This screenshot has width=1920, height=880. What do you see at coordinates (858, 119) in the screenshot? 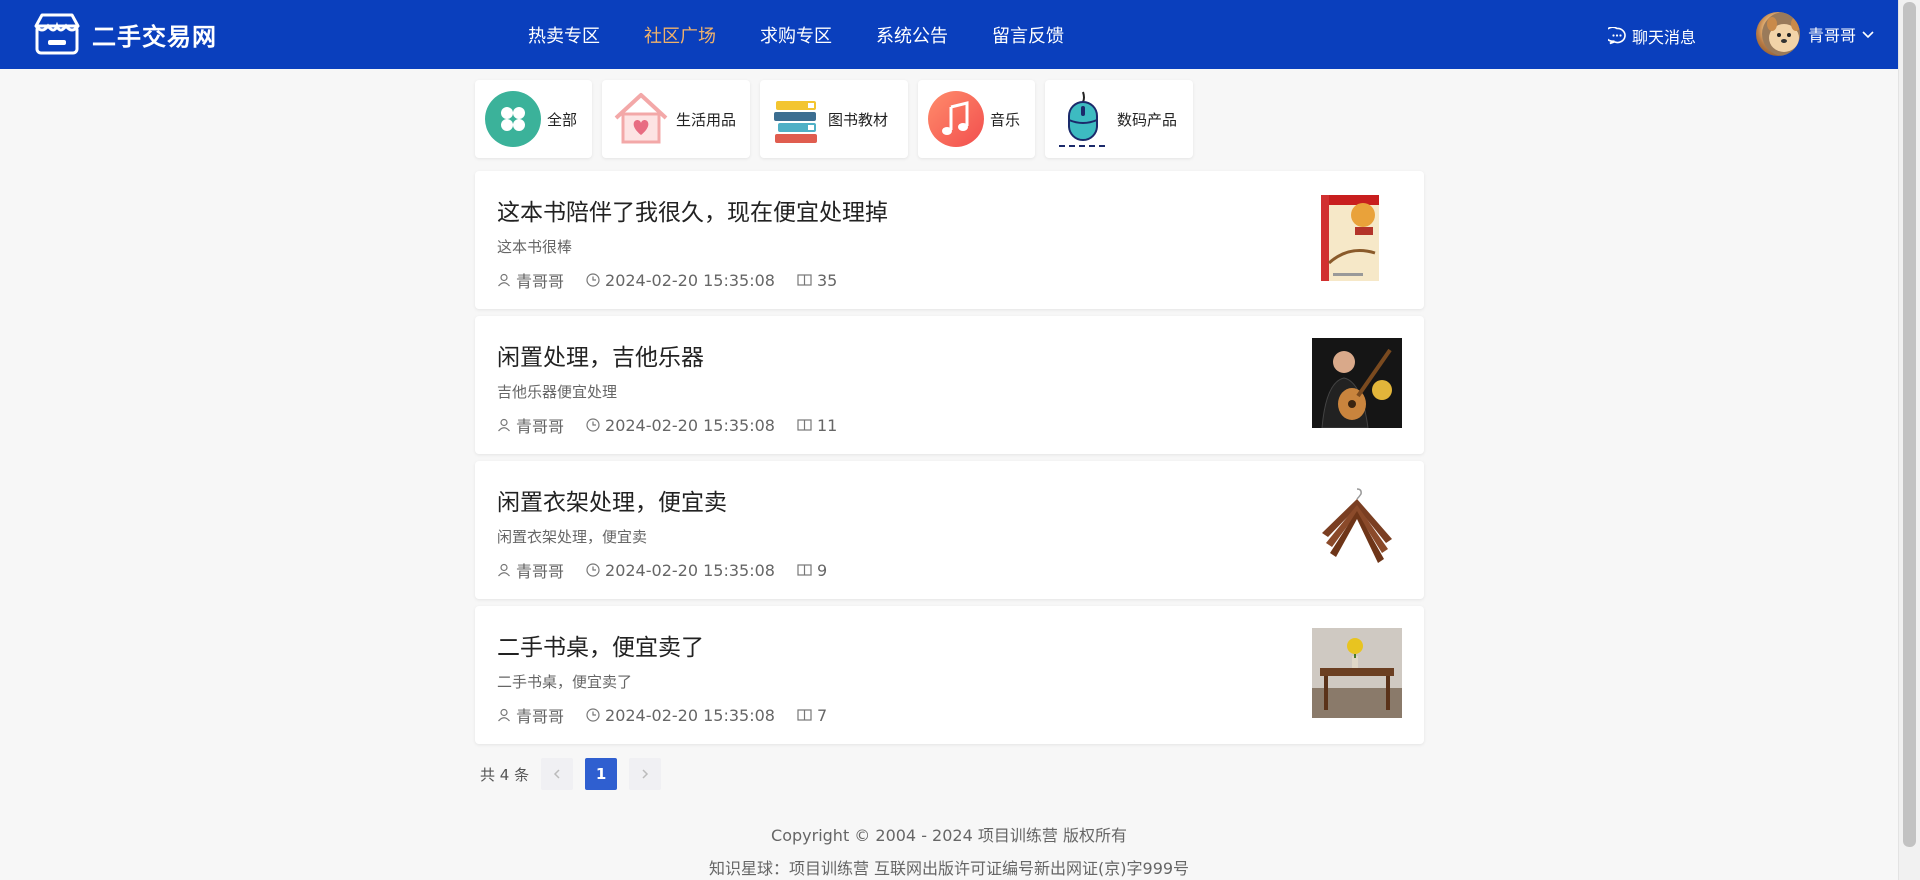
I see `category-label: 图书教材` at bounding box center [858, 119].